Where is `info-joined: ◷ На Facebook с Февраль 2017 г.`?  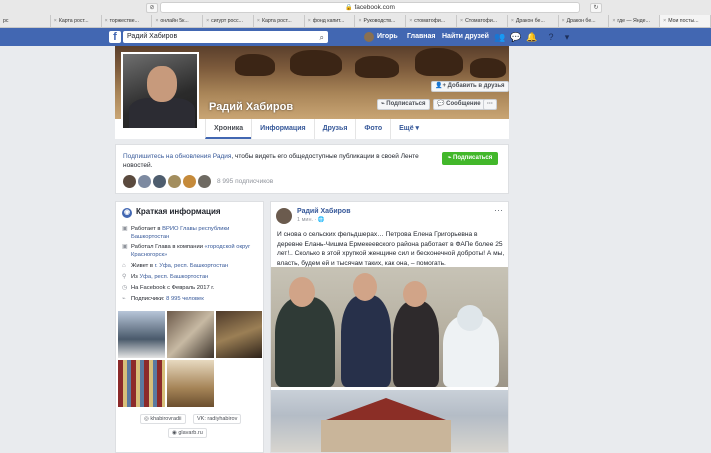
info-joined: ◷ На Facebook с Февраль 2017 г. is located at coordinates (168, 288).